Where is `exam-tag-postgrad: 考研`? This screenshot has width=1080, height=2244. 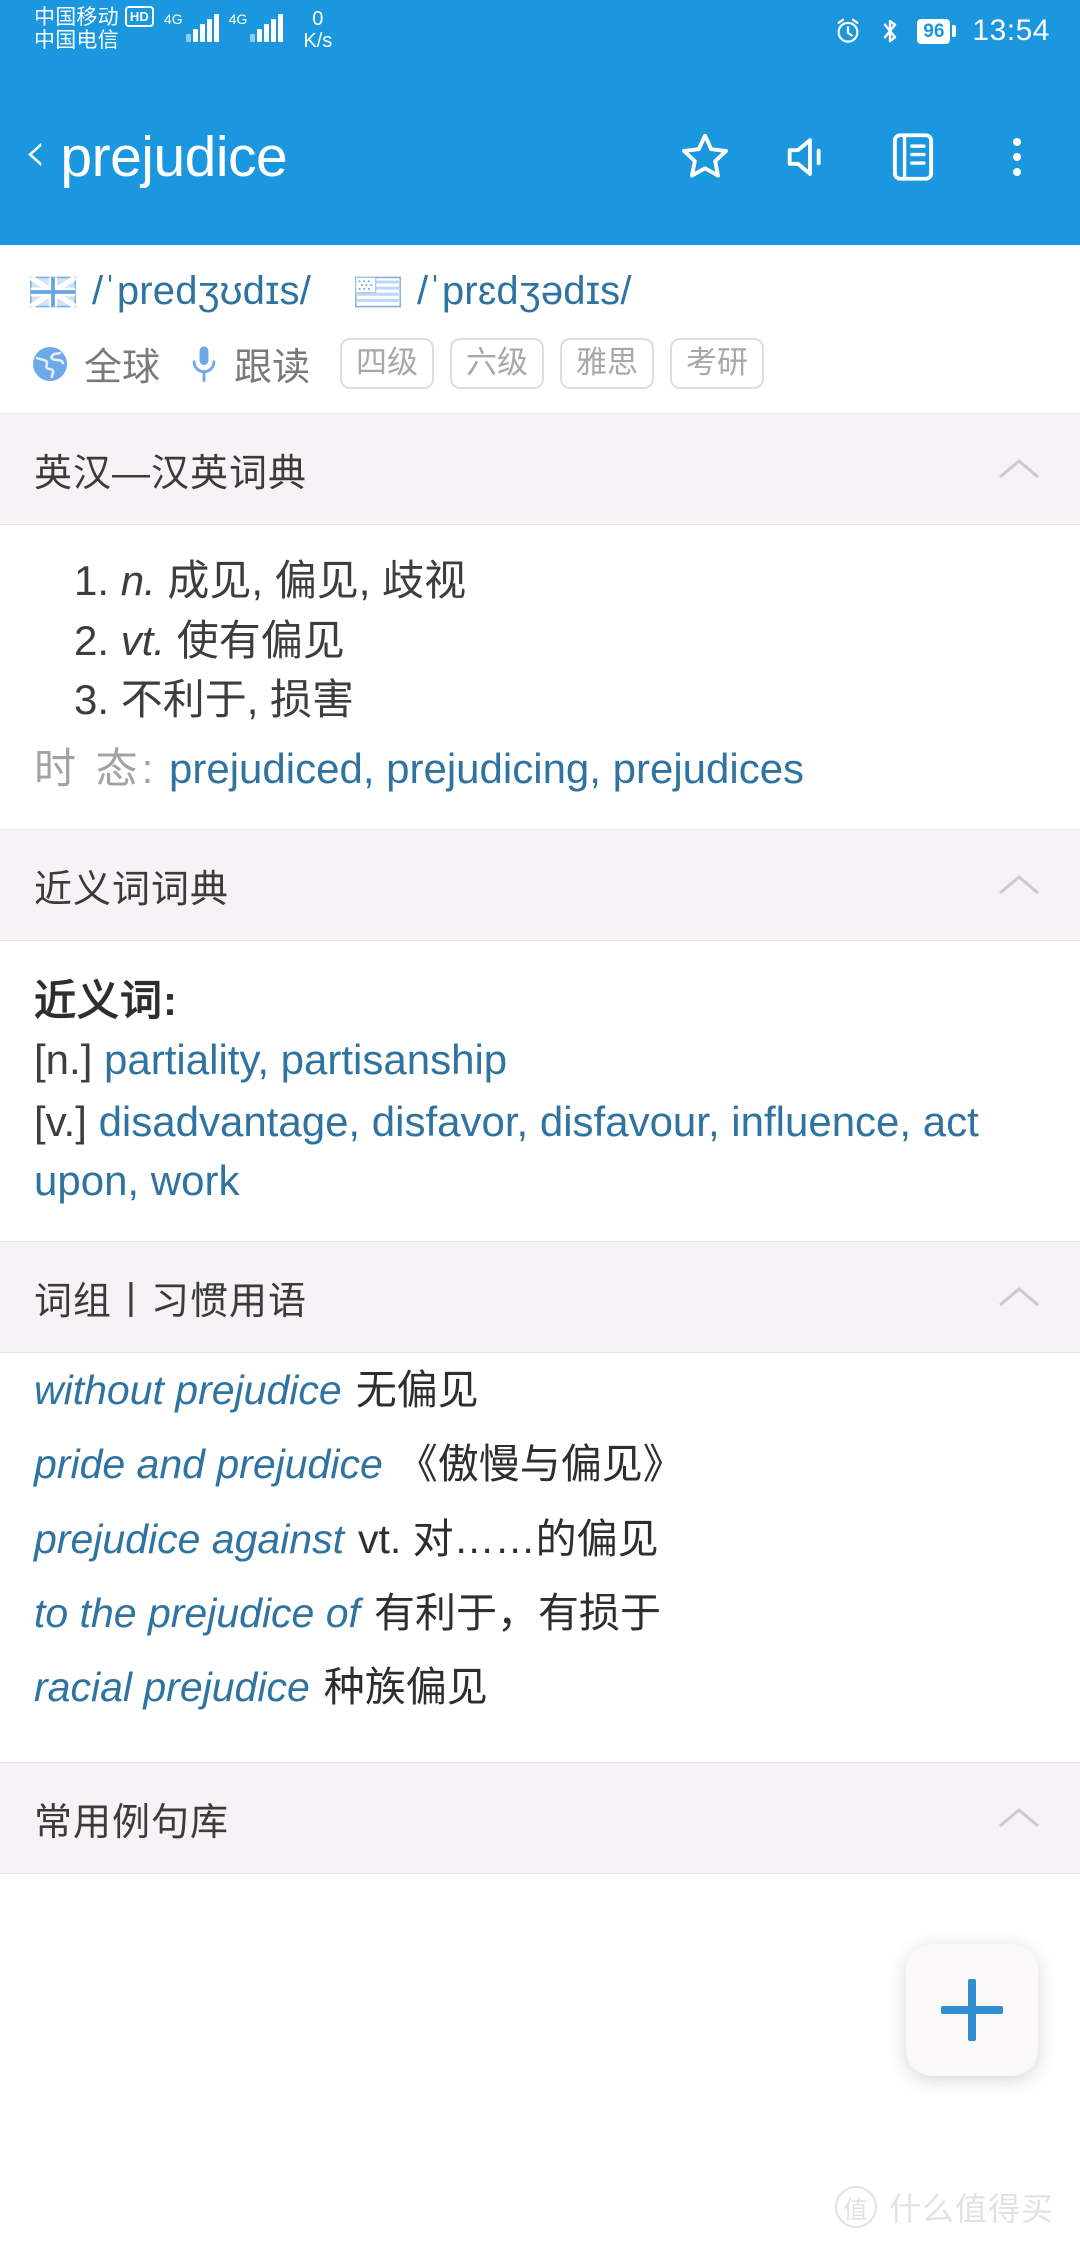 exam-tag-postgrad: 考研 is located at coordinates (717, 363).